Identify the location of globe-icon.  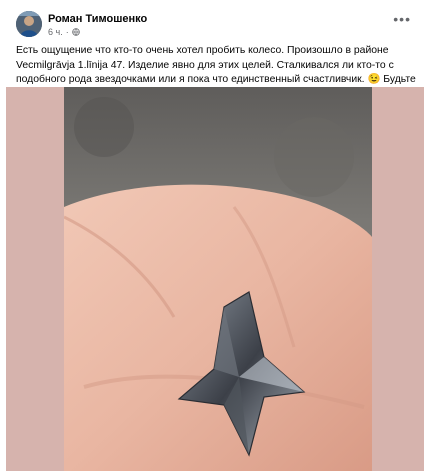
(75, 32).